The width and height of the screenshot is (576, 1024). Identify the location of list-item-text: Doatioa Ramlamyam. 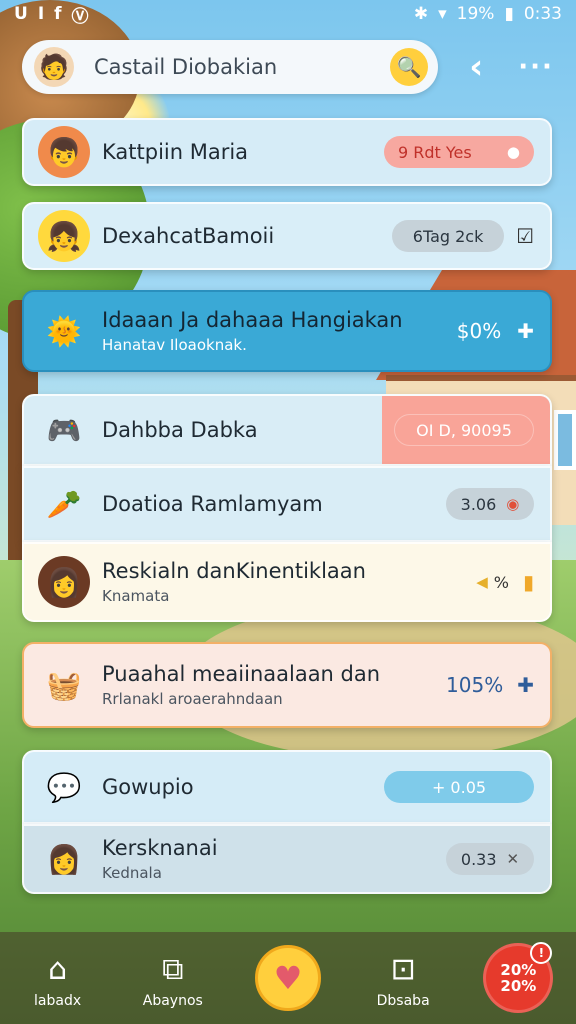
(274, 504).